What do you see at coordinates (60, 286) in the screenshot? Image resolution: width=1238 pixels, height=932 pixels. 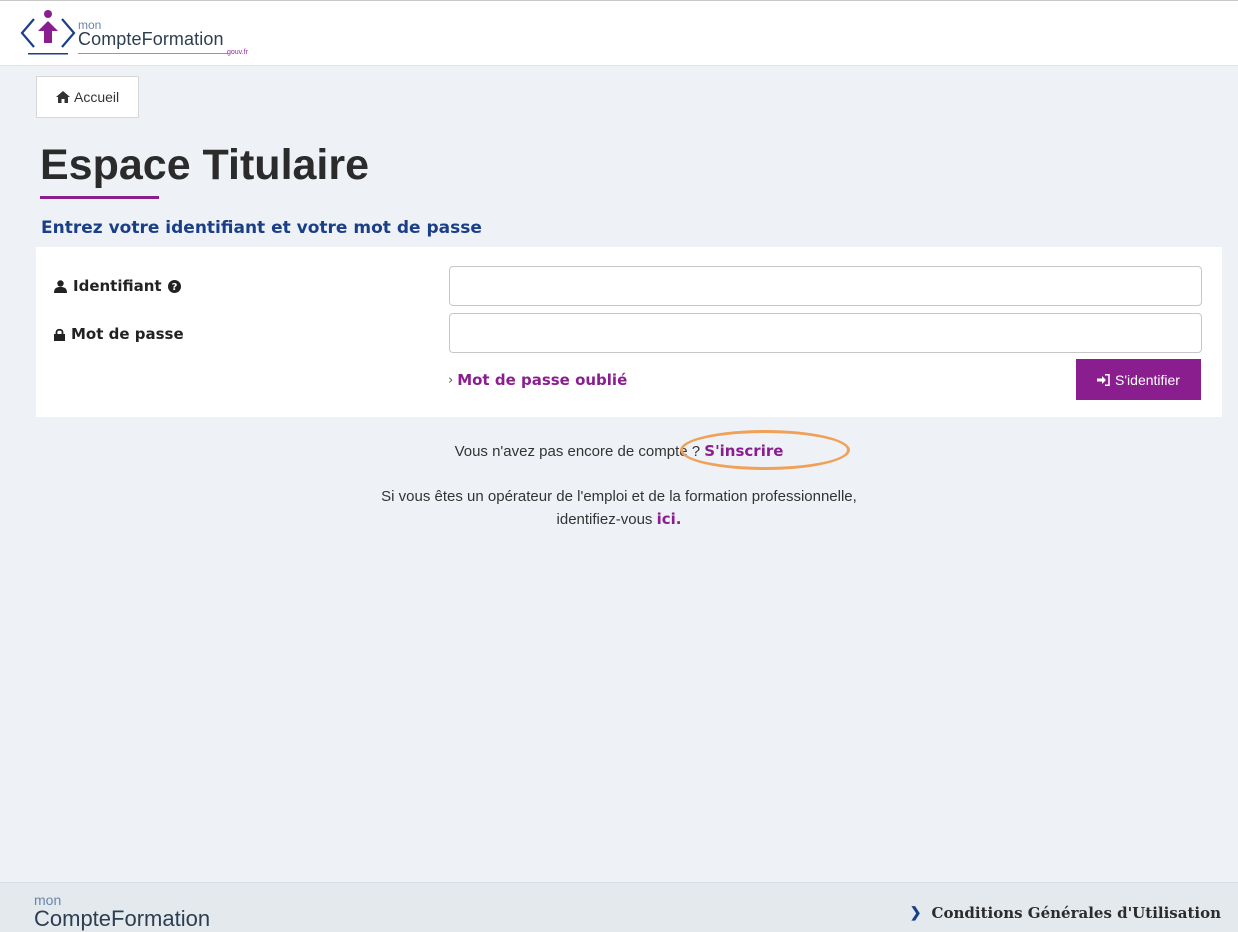 I see `user-icon` at bounding box center [60, 286].